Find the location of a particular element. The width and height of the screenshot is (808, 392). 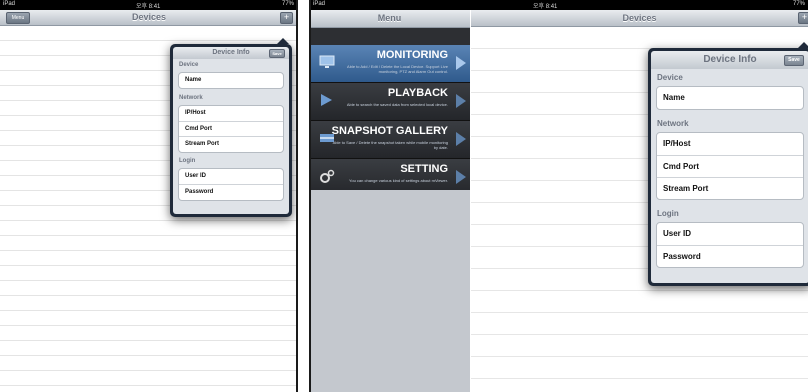

menu-item-title: SNAPSHOT GALLERY is located at coordinates (389, 131).